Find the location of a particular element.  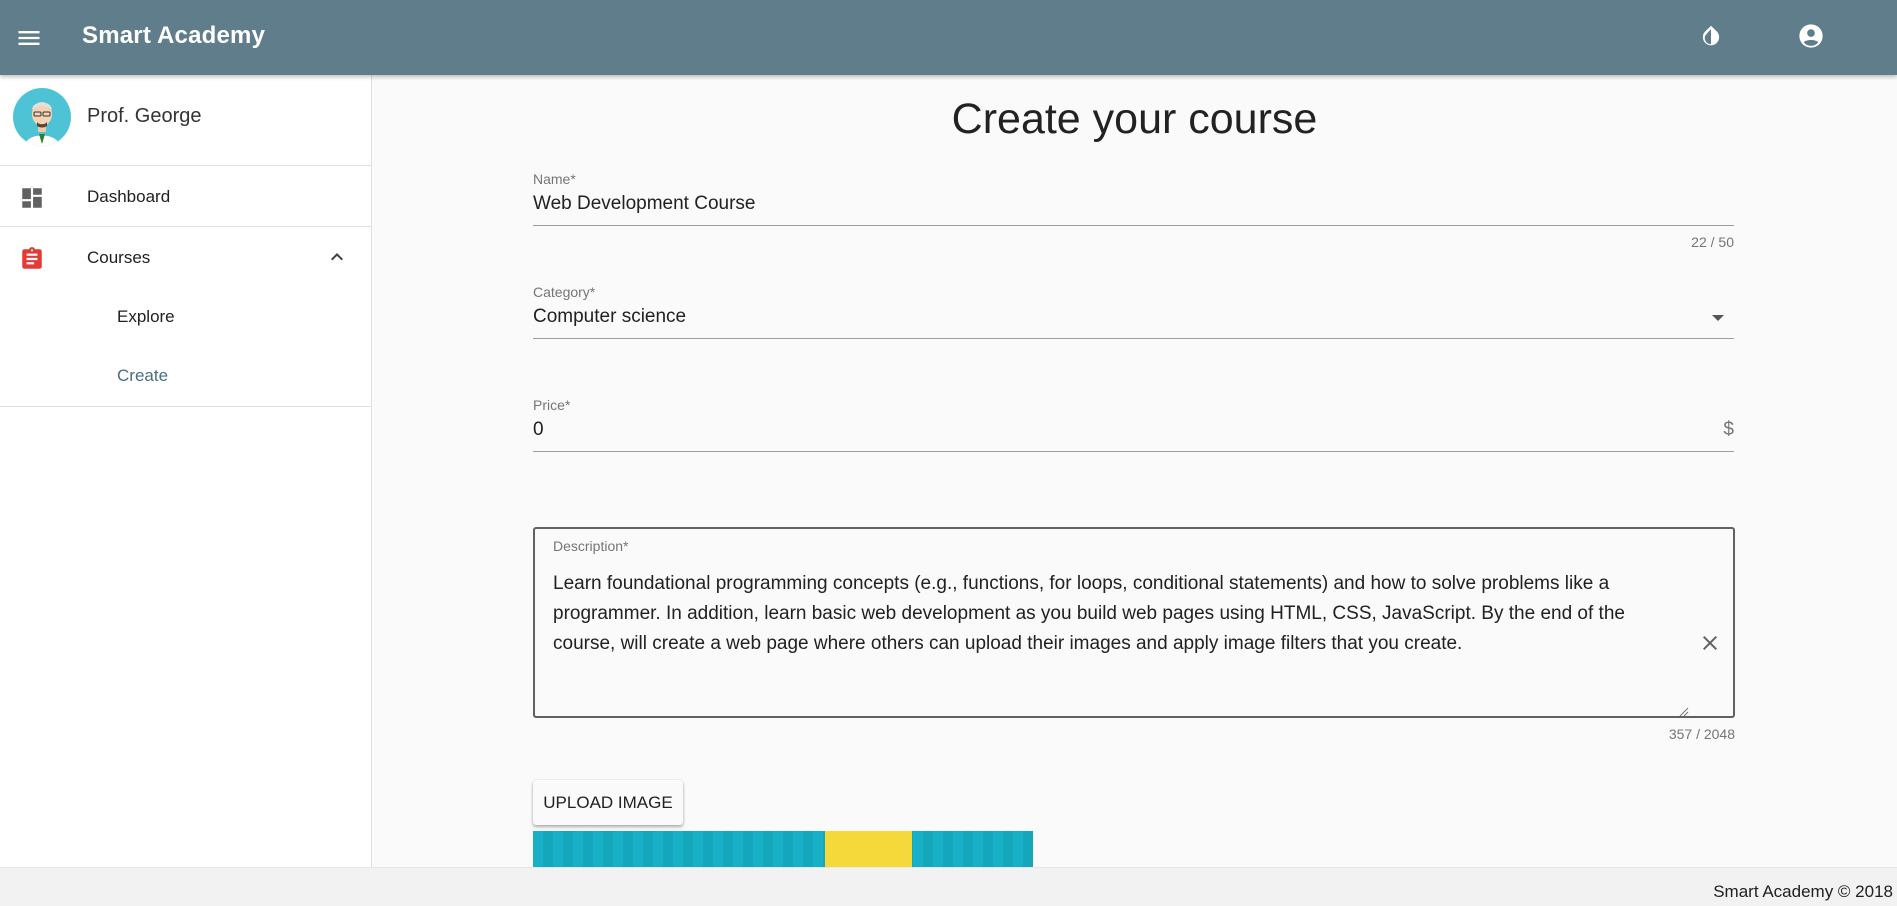

sidebar-item-label: Create is located at coordinates (143, 375).